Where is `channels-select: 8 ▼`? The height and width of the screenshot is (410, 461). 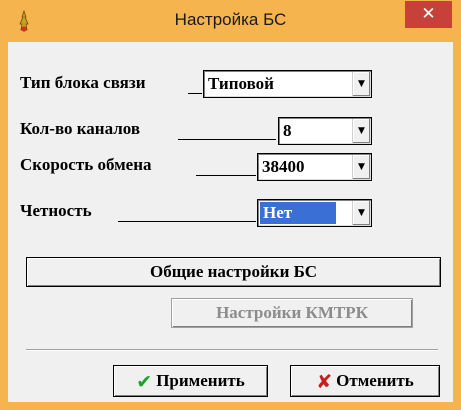 channels-select: 8 ▼ is located at coordinates (325, 131).